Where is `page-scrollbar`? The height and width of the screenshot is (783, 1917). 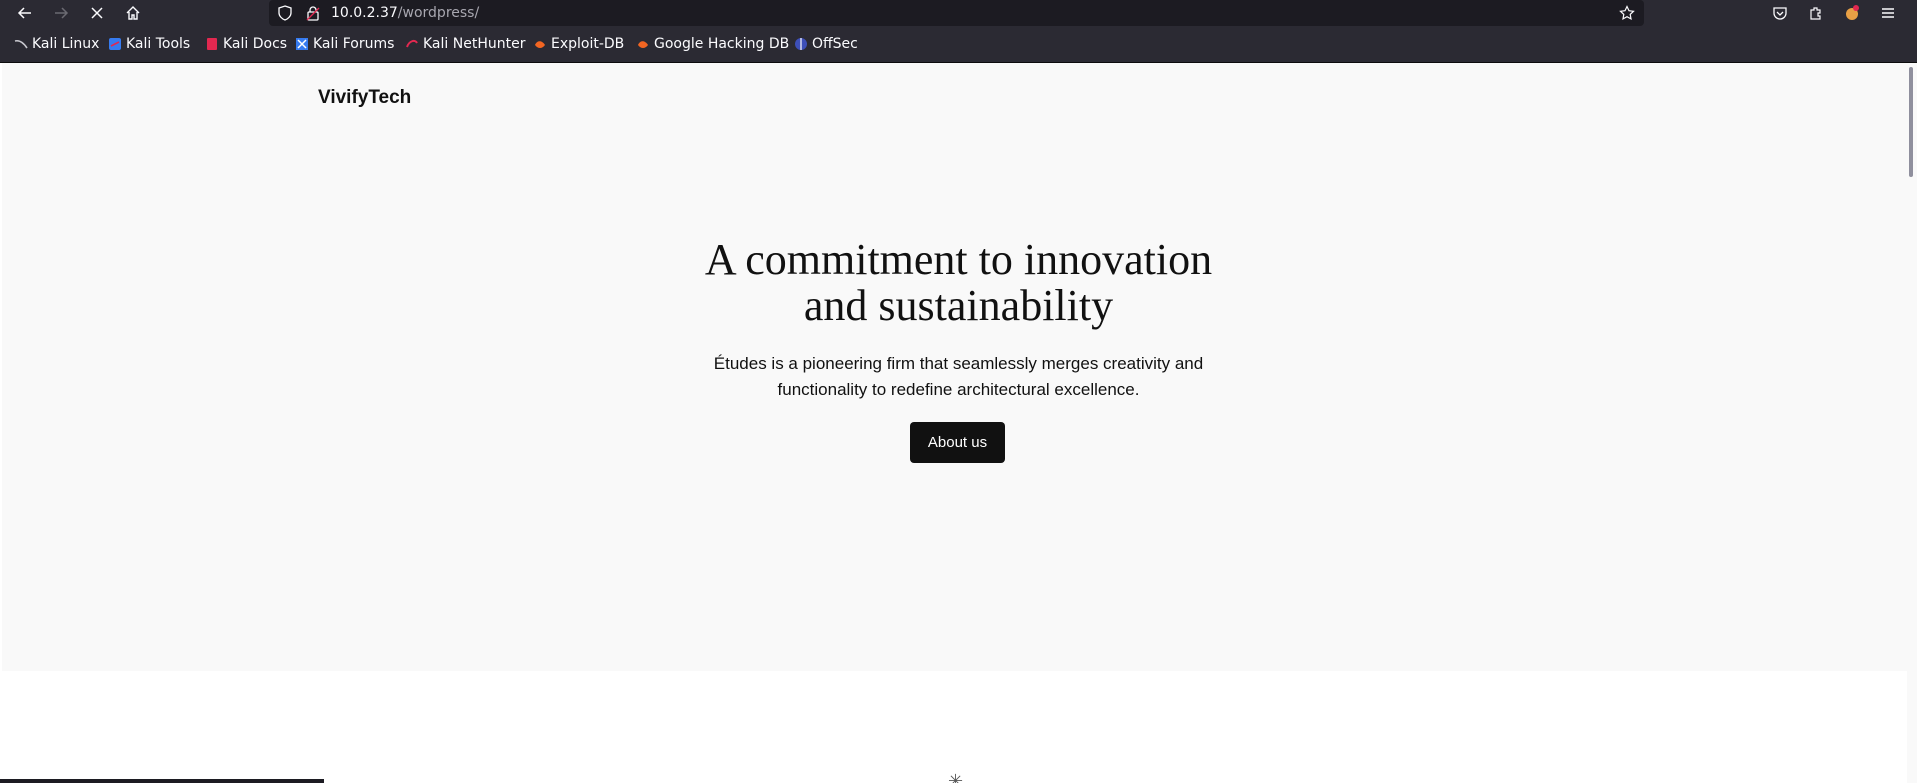 page-scrollbar is located at coordinates (1912, 423).